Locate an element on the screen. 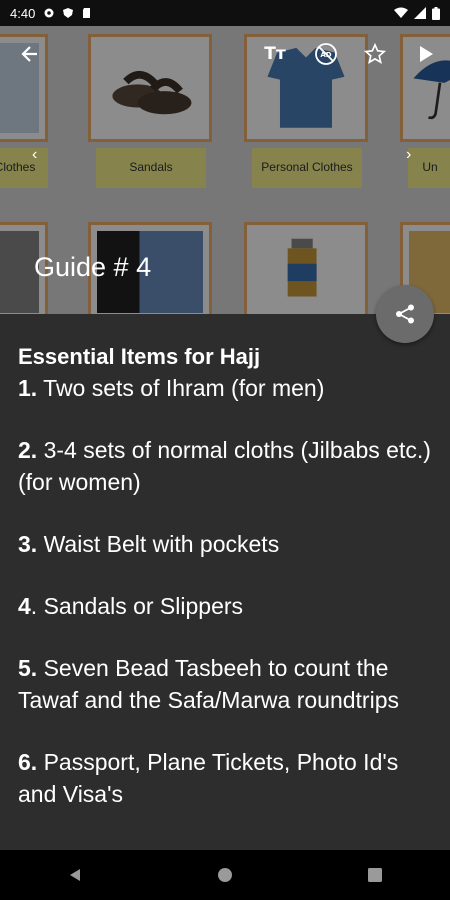 Image resolution: width=450 pixels, height=900 pixels. play-button is located at coordinates (426, 54).